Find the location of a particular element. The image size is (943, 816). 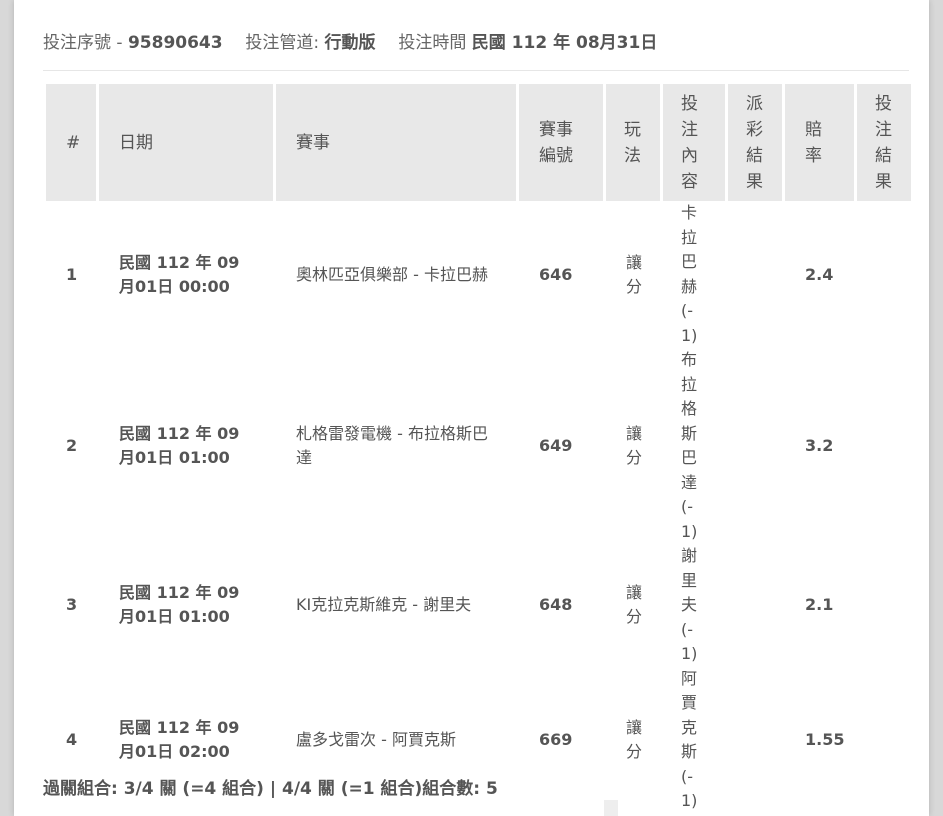

col-header-result: 投注結果 is located at coordinates (884, 142).